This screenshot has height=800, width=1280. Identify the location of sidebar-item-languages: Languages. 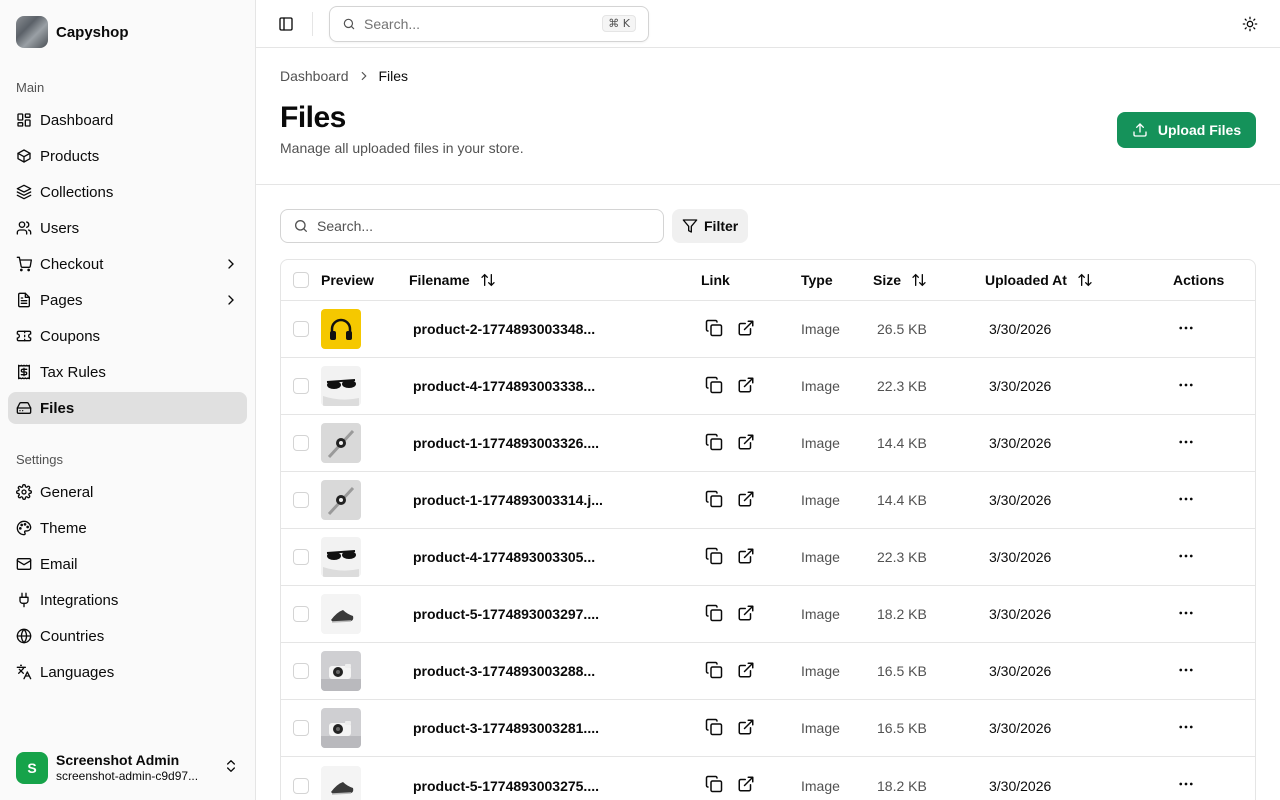
(127, 672).